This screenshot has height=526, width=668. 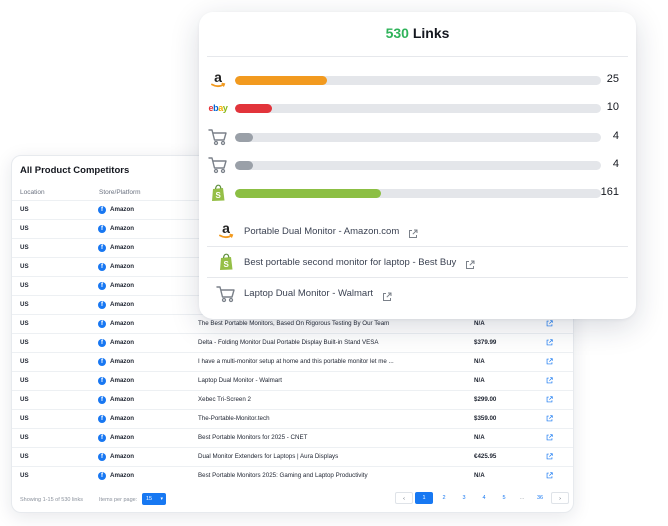 What do you see at coordinates (485, 456) in the screenshot?
I see `row-price: €425.95` at bounding box center [485, 456].